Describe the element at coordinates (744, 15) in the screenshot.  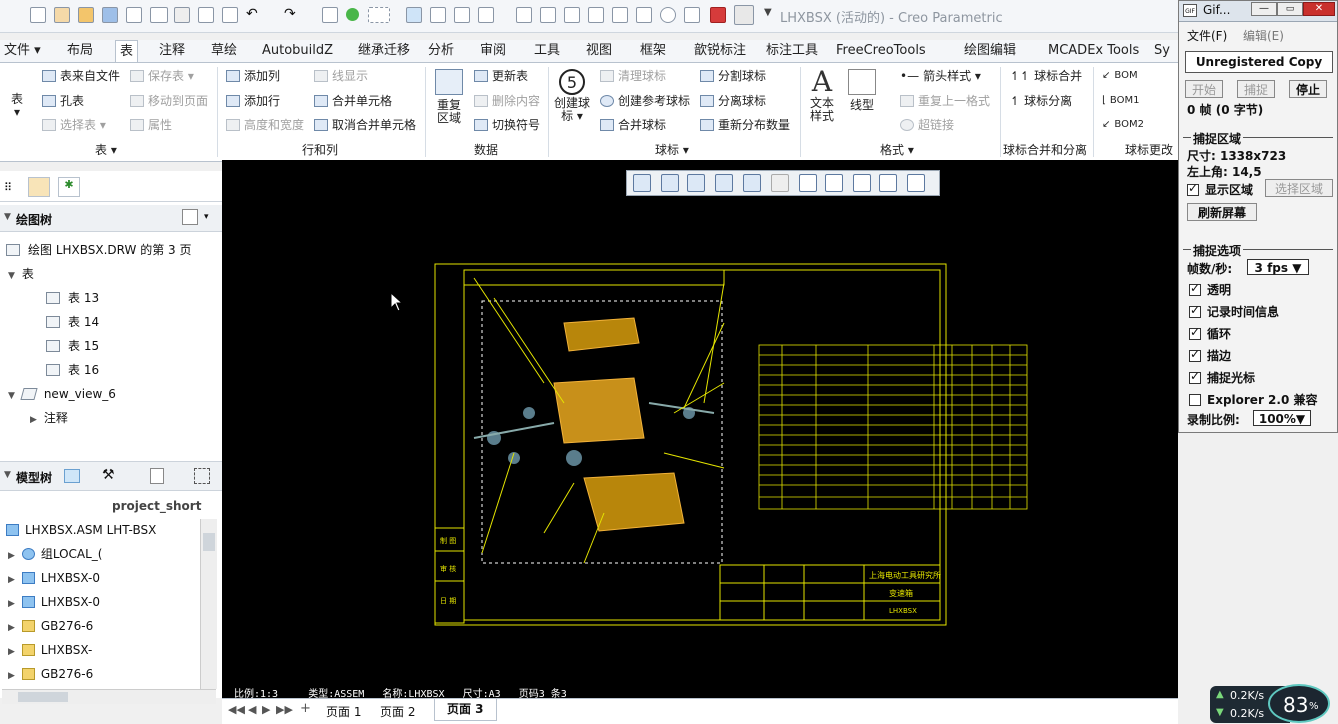
I see `window-switch-icon` at that location.